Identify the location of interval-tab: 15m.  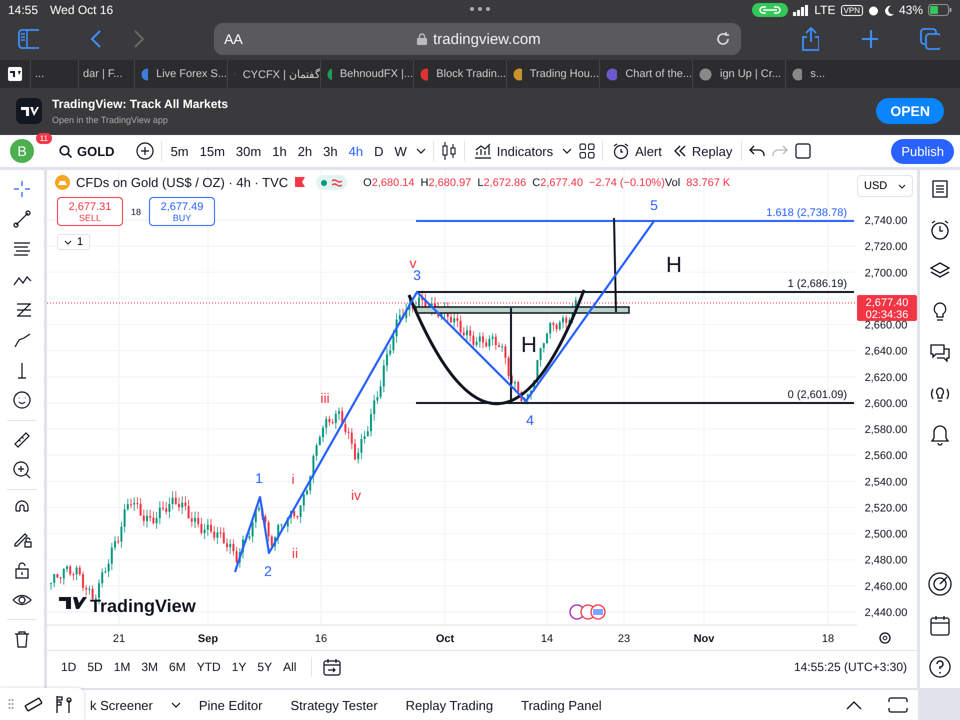
(212, 151).